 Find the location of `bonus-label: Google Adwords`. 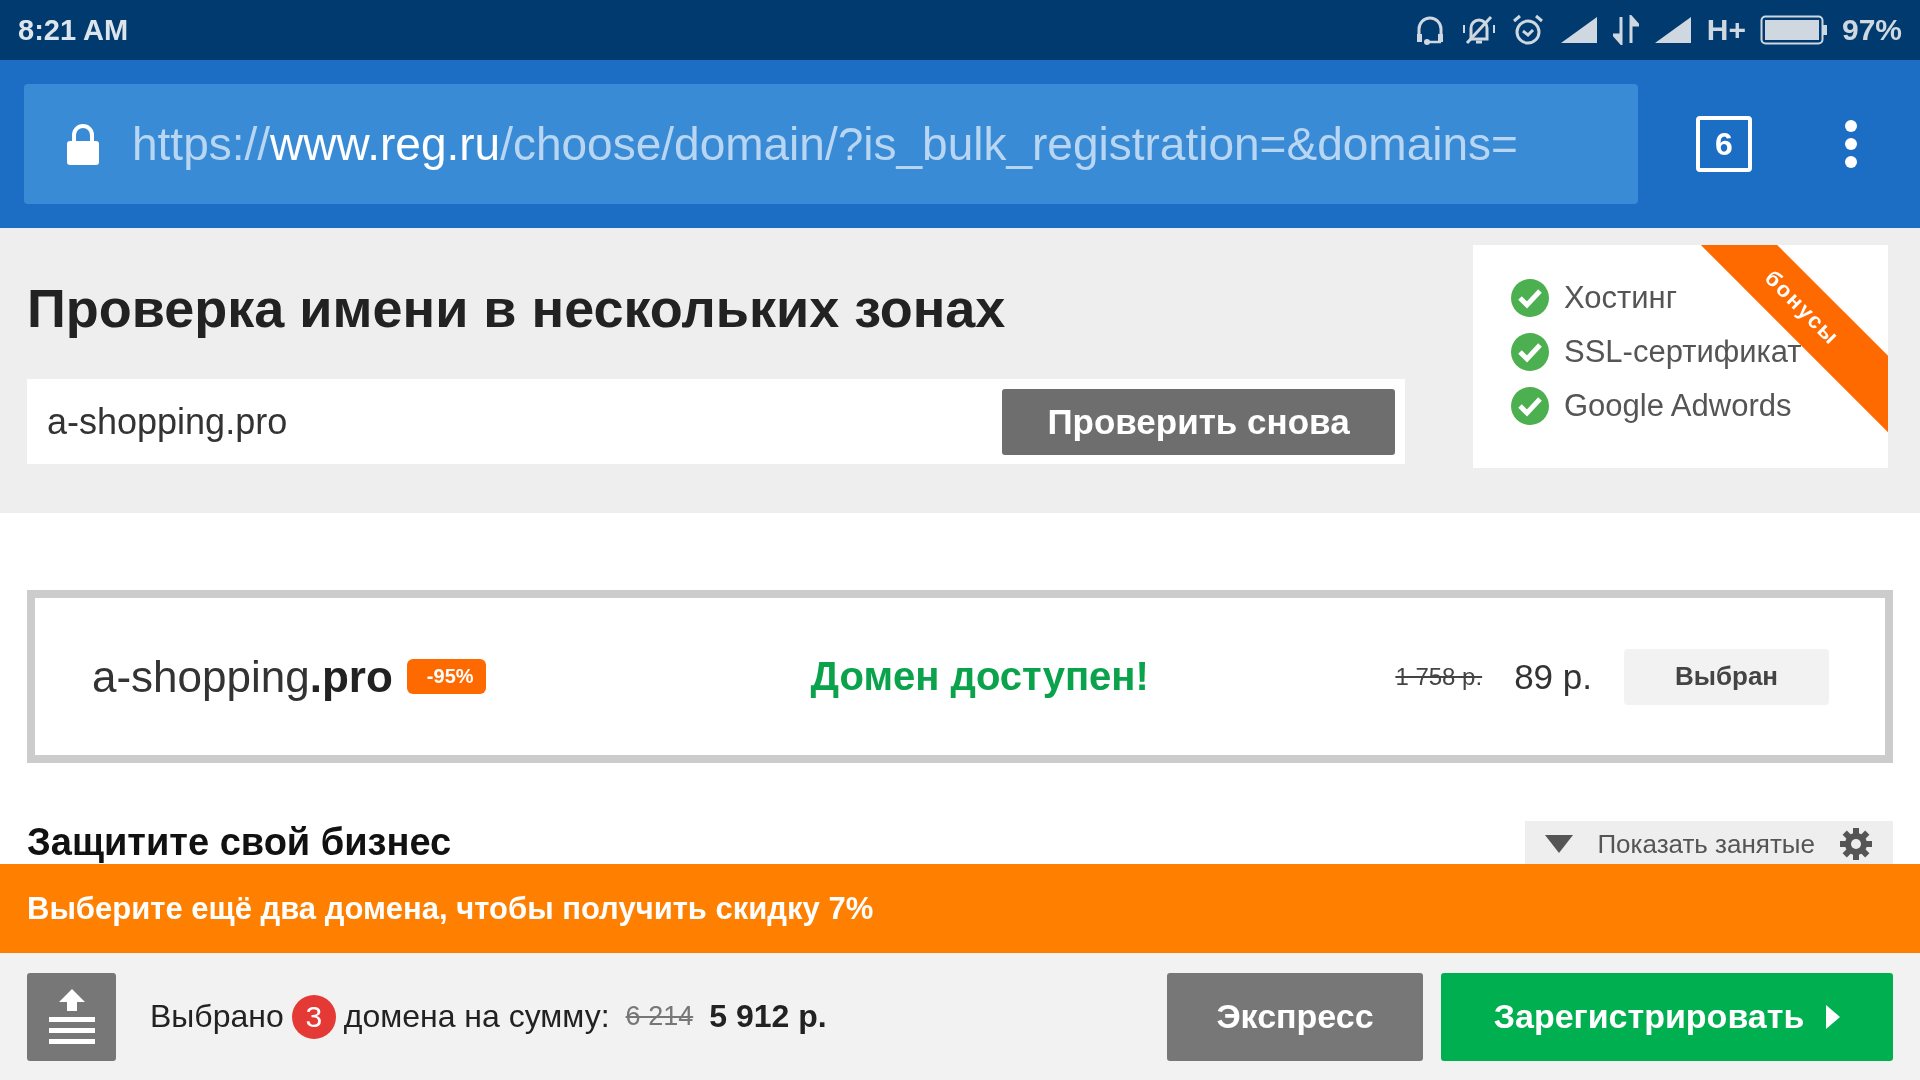

bonus-label: Google Adwords is located at coordinates (1678, 406).